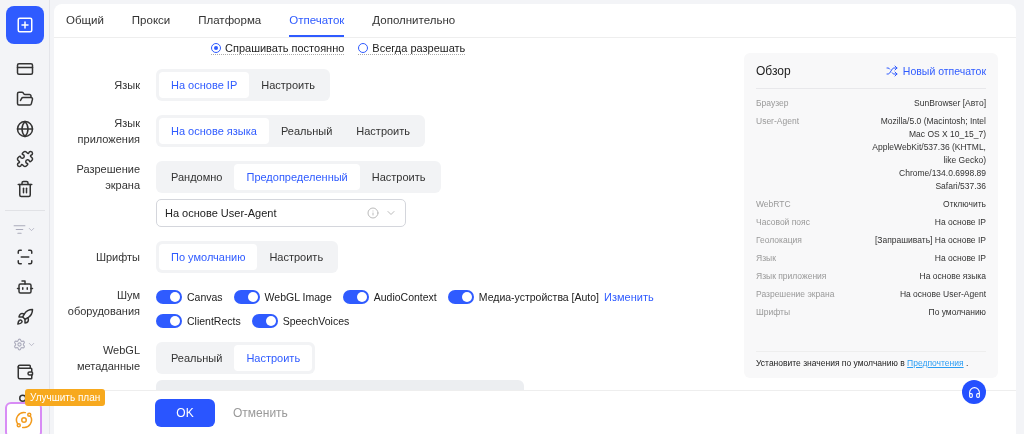  What do you see at coordinates (405, 297) in the screenshot?
I see `toggle-label: AudioContext` at bounding box center [405, 297].